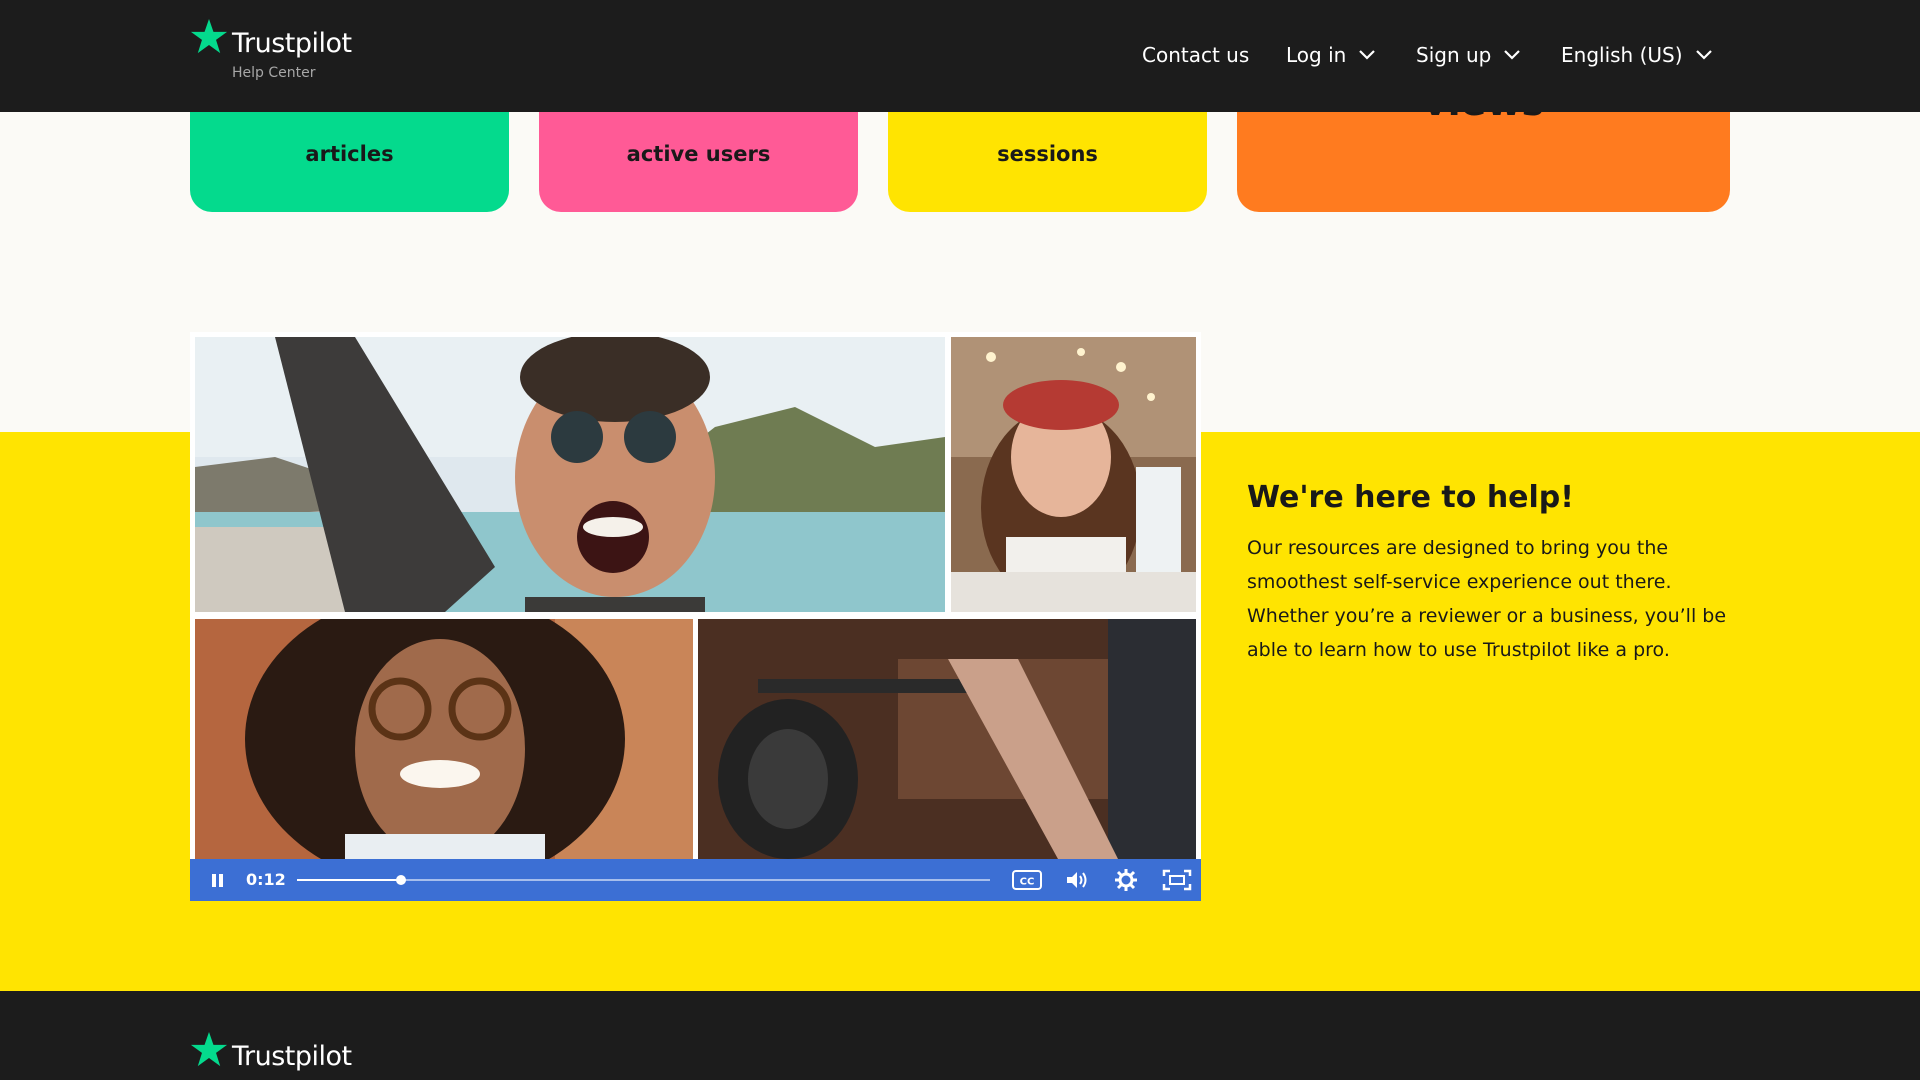  I want to click on video-current-time: 0:12, so click(266, 879).